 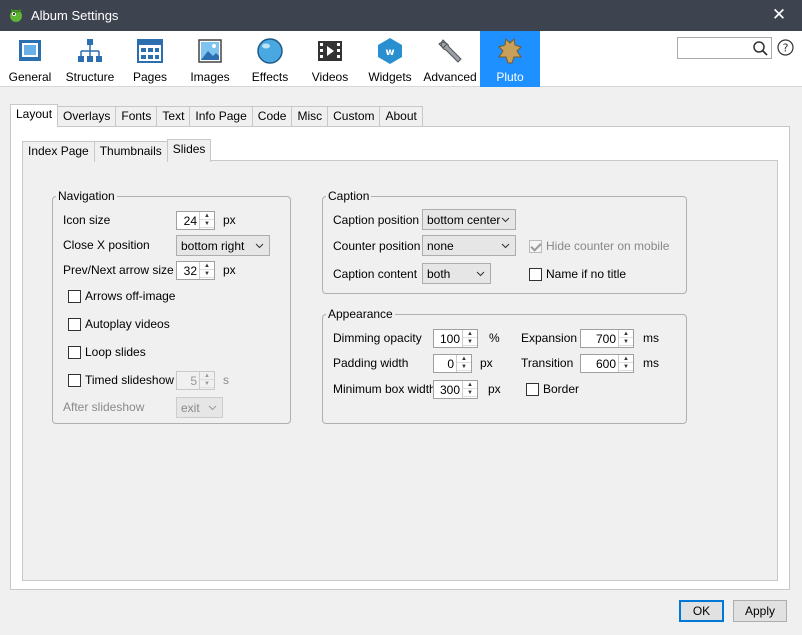 What do you see at coordinates (195, 220) in the screenshot?
I see `icon-size-spinner: 24 ▲ ▼` at bounding box center [195, 220].